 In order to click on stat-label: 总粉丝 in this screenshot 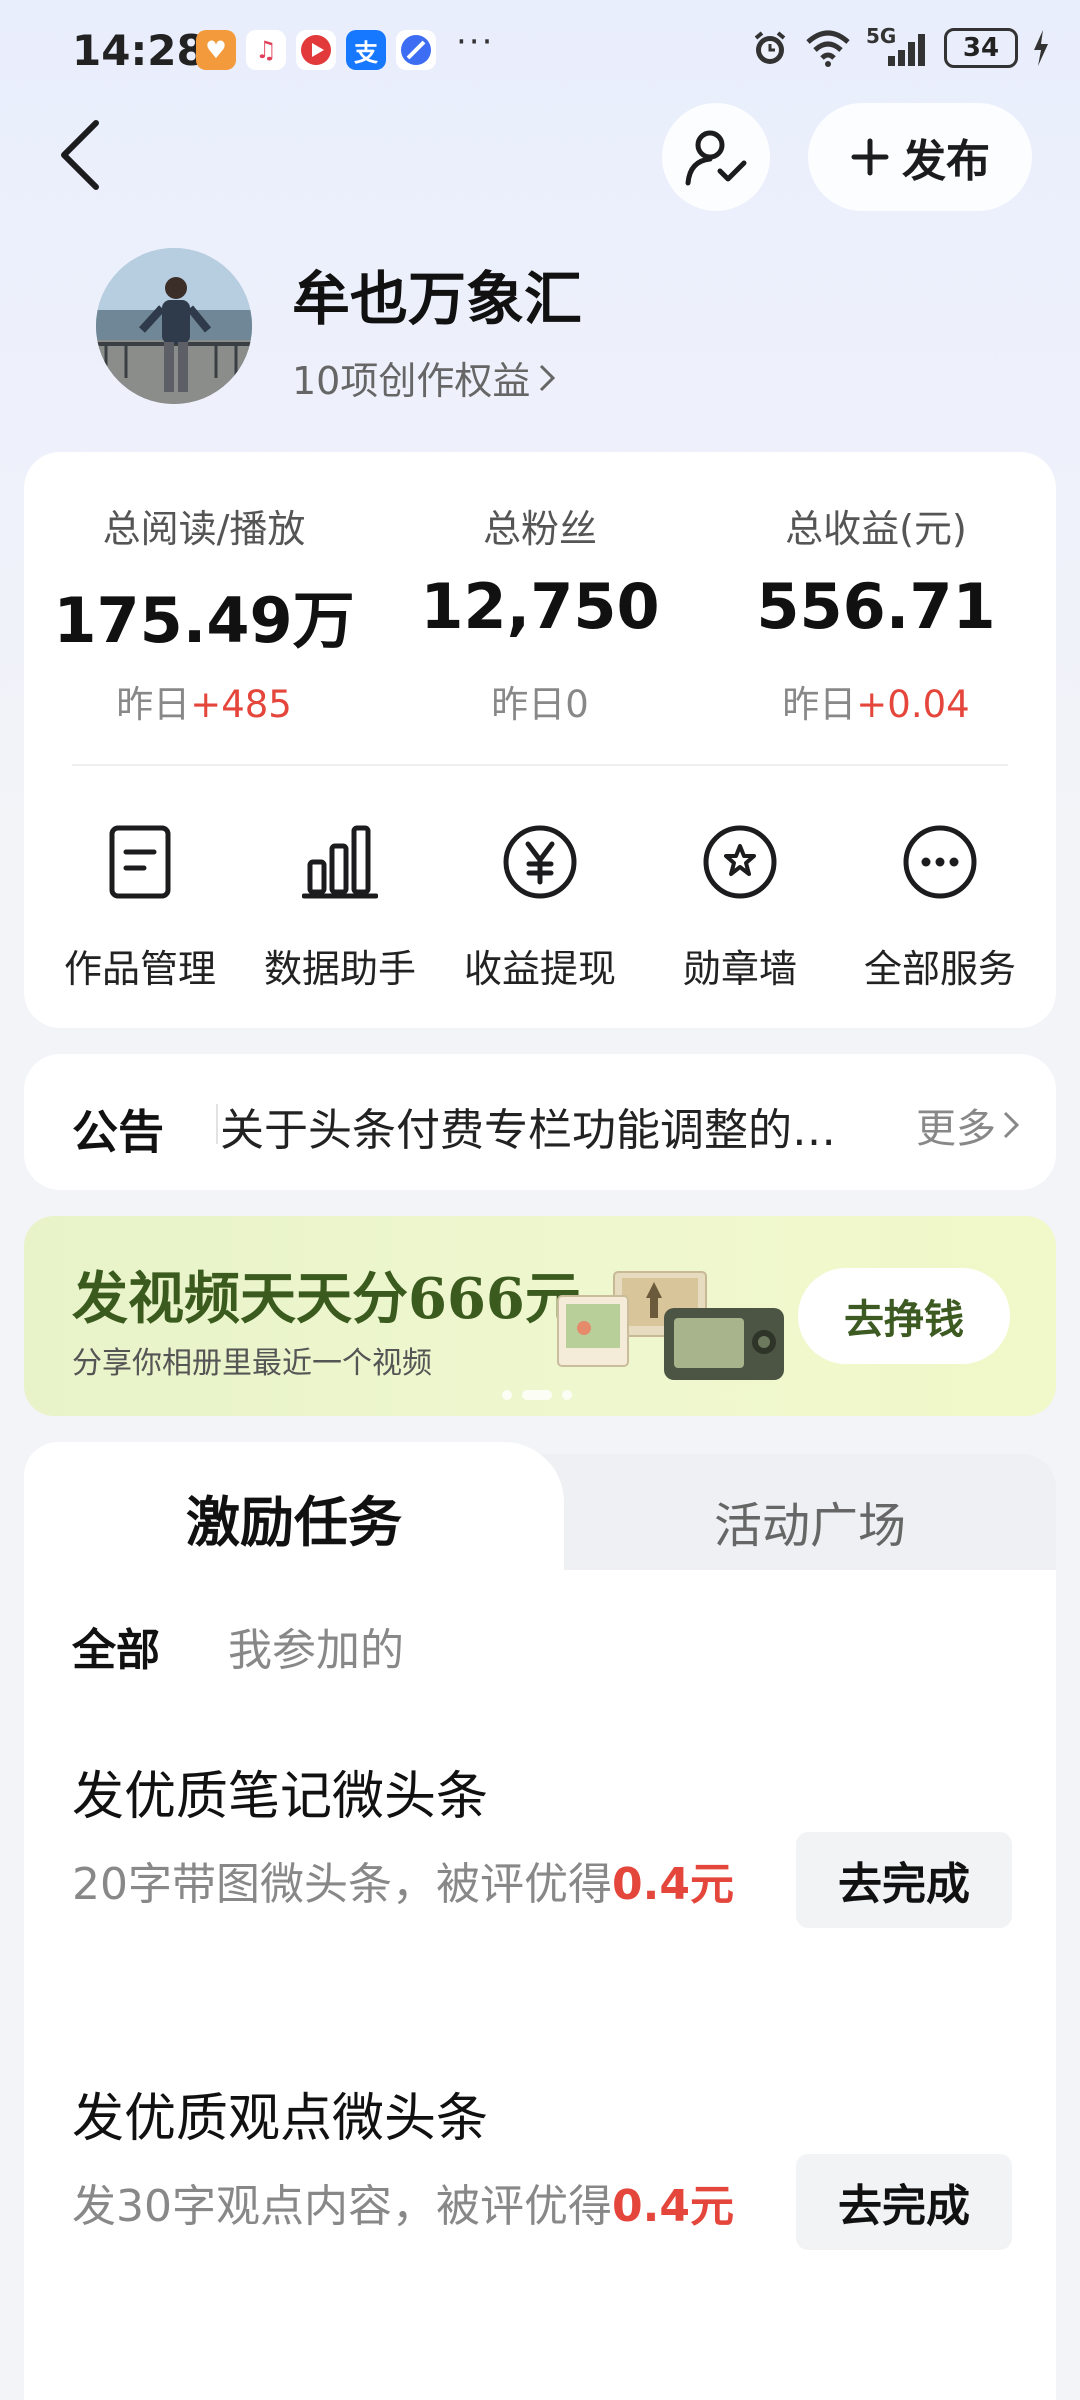, I will do `click(539, 529)`.